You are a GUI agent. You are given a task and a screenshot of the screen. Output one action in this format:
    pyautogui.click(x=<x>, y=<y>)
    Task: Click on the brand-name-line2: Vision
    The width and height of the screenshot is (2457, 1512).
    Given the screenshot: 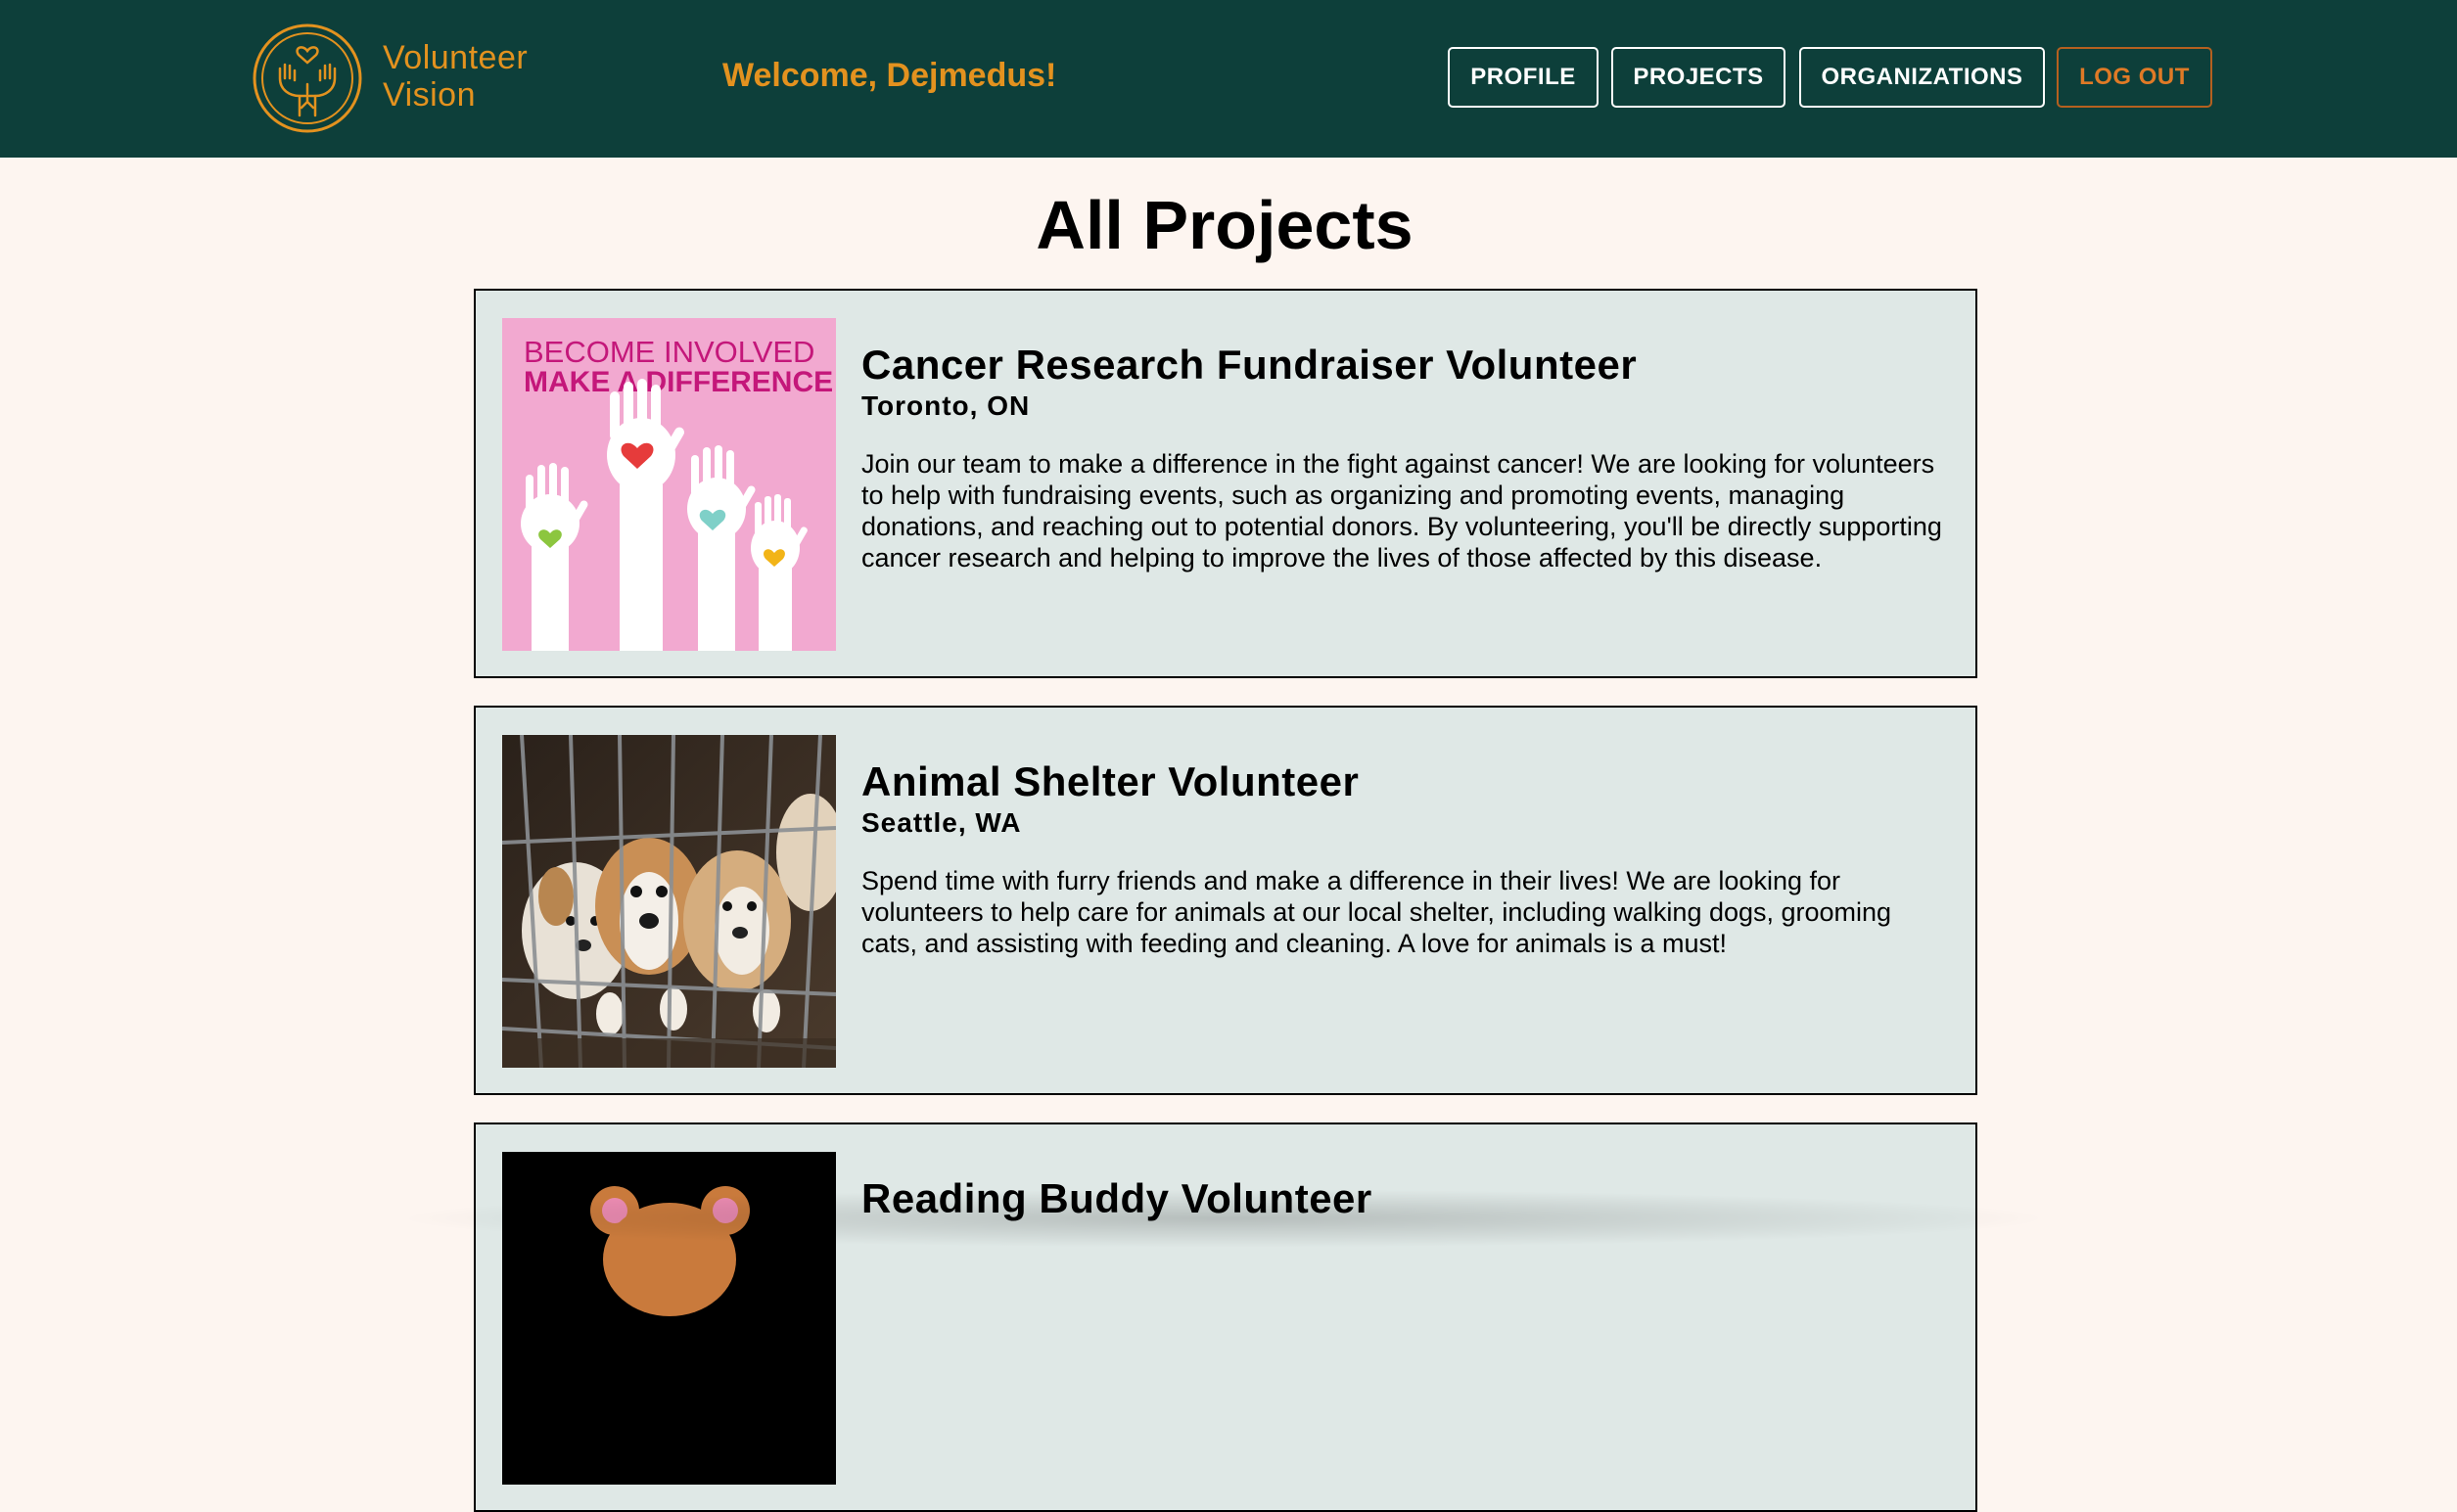 What is the action you would take?
    pyautogui.click(x=430, y=95)
    